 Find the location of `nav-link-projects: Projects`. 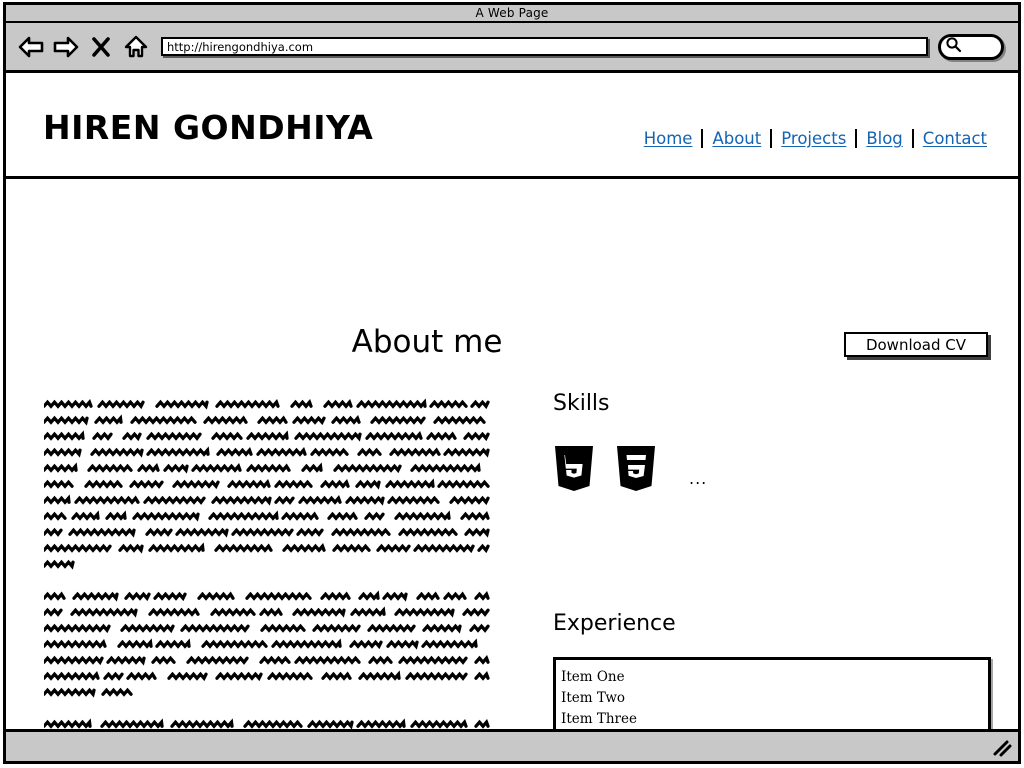

nav-link-projects: Projects is located at coordinates (813, 138).